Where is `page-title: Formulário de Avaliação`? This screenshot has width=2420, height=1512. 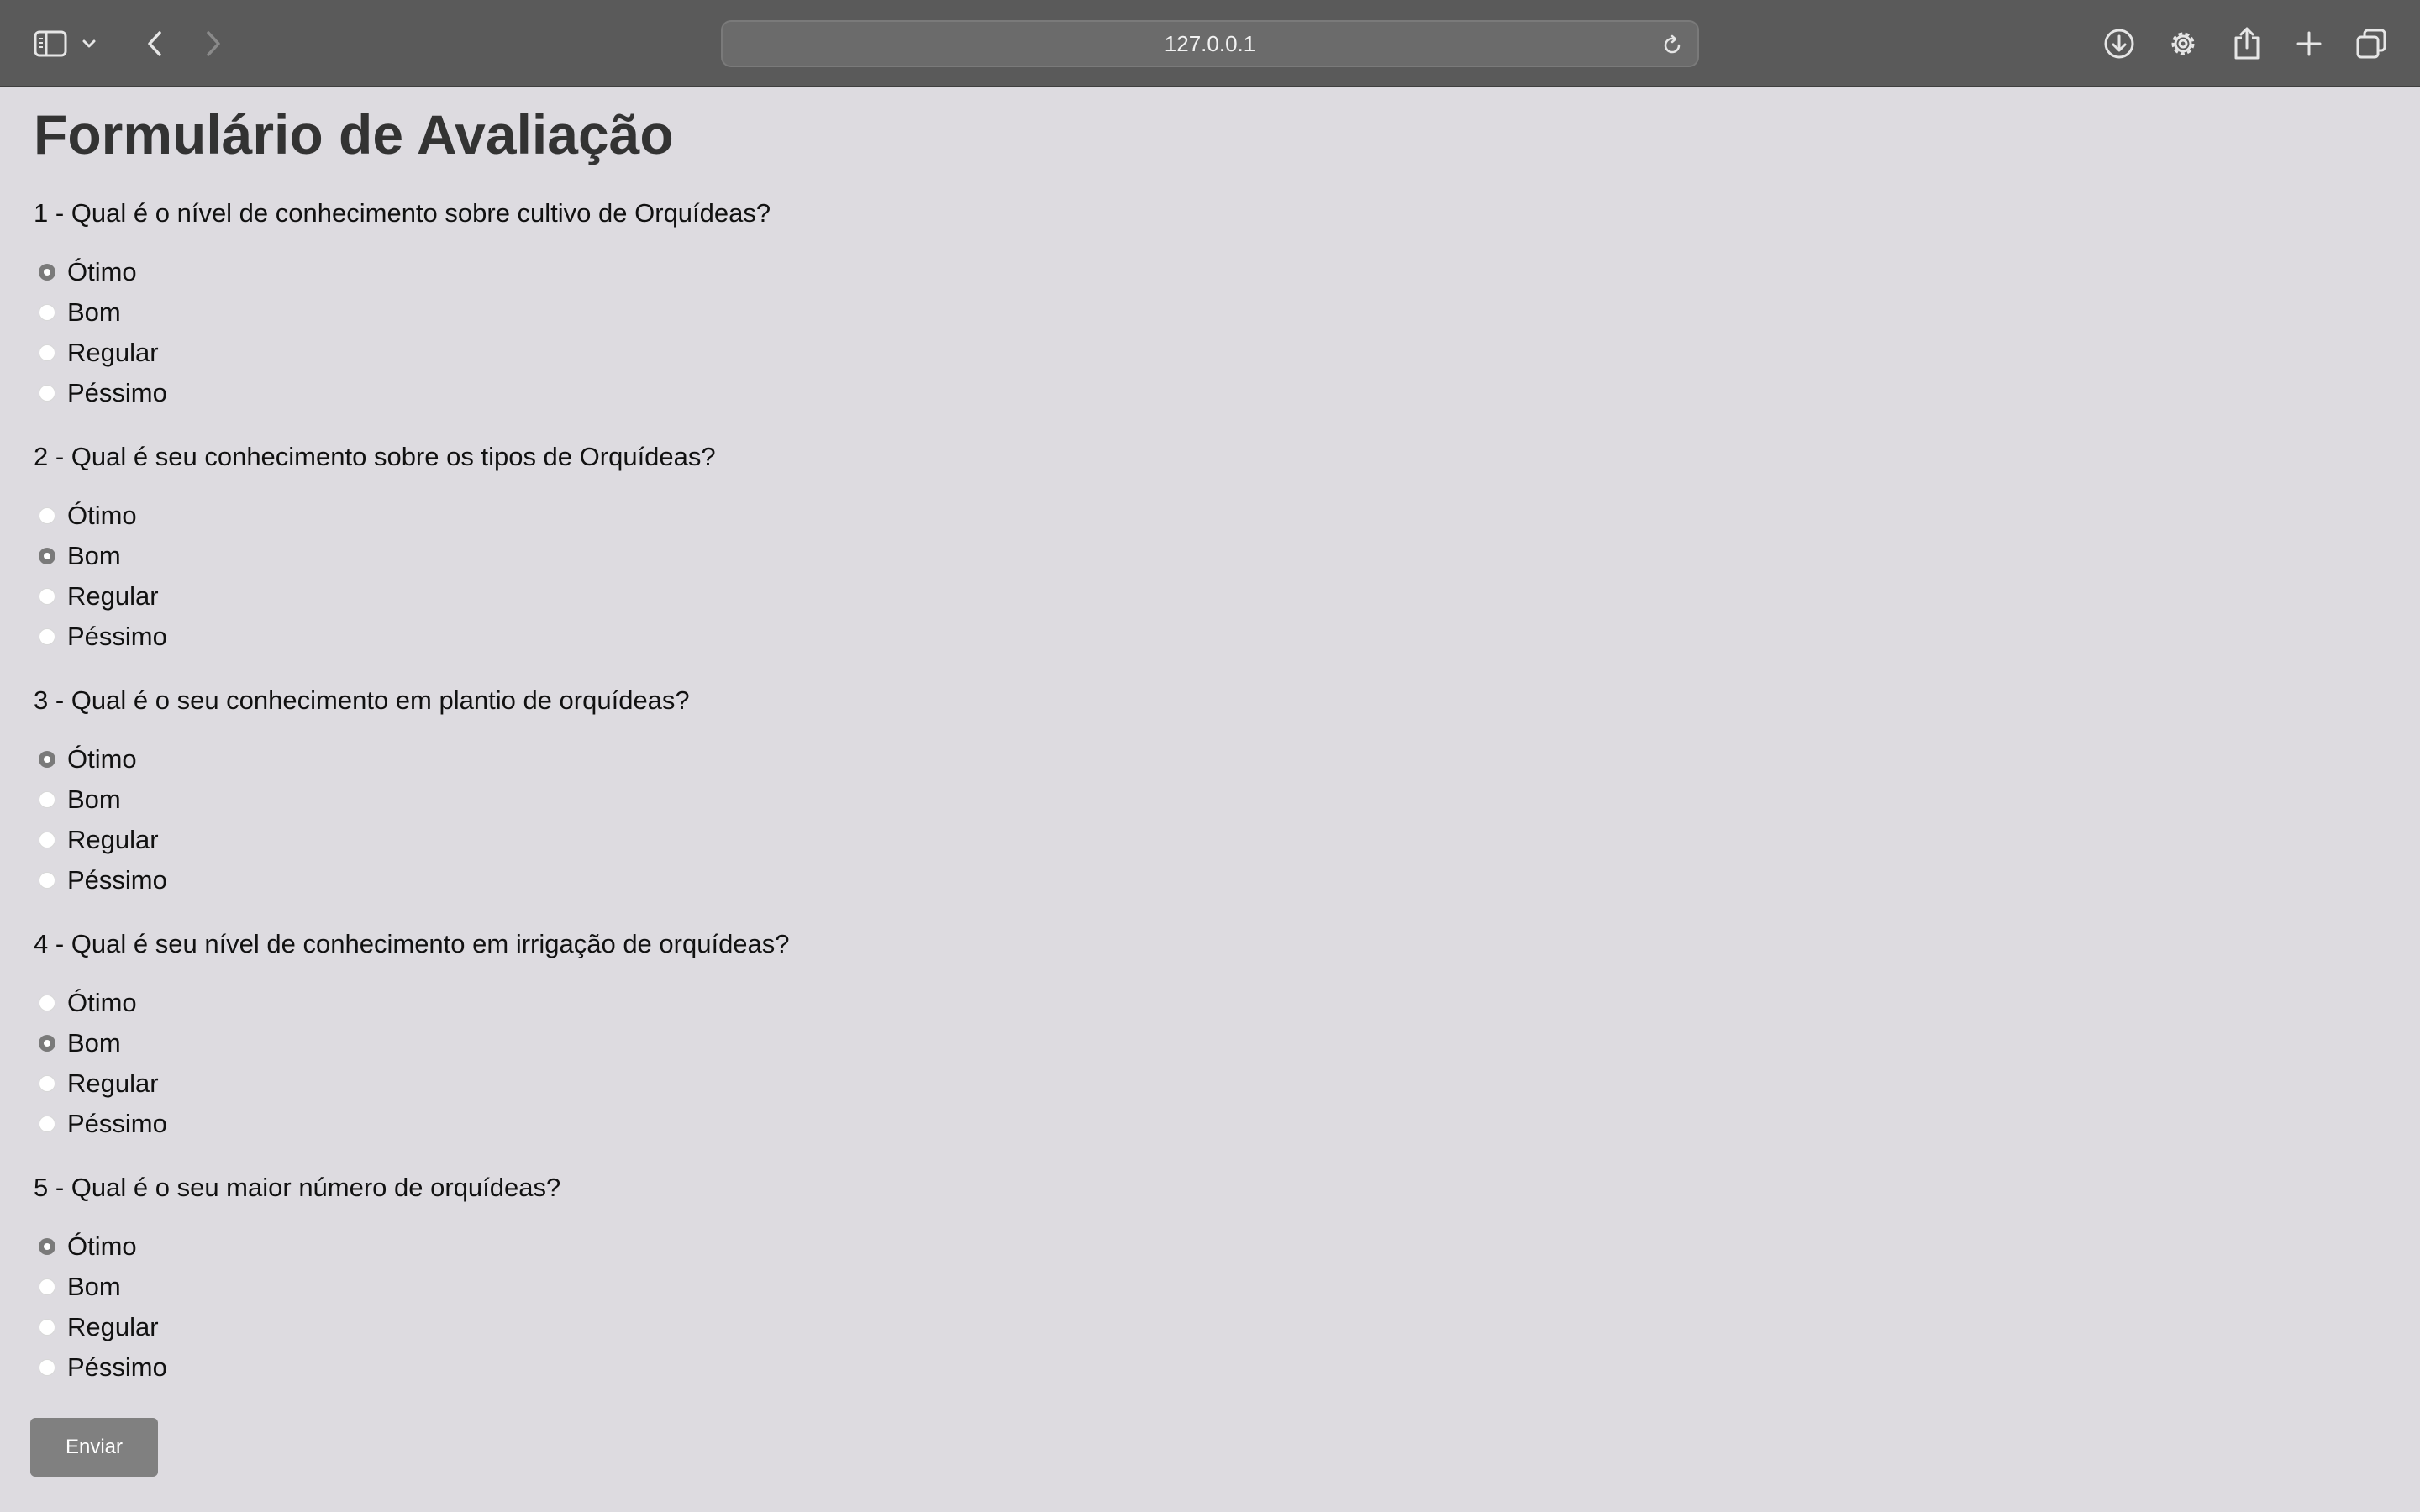
page-title: Formulário de Avaliação is located at coordinates (354, 134).